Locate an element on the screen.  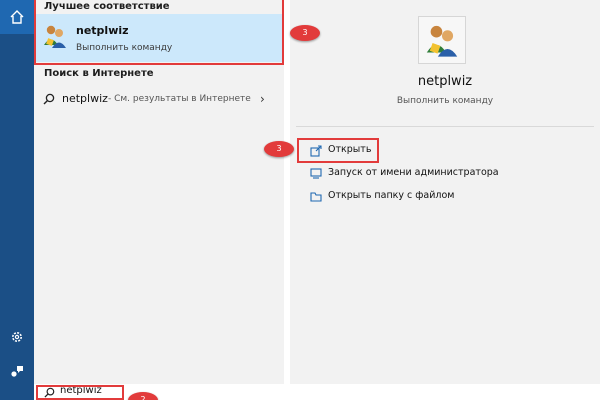
folder-icon is located at coordinates (316, 197).